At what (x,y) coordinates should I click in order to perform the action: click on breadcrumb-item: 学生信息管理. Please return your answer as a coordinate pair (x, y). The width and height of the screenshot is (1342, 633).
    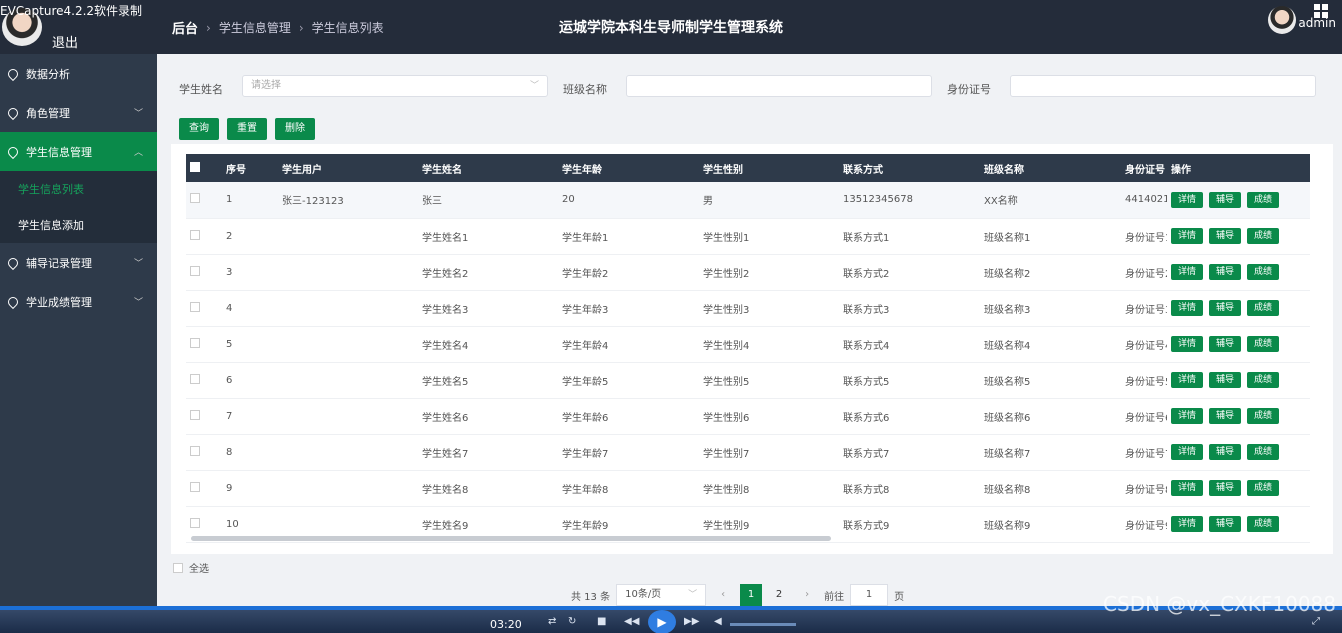
    Looking at the image, I should click on (255, 27).